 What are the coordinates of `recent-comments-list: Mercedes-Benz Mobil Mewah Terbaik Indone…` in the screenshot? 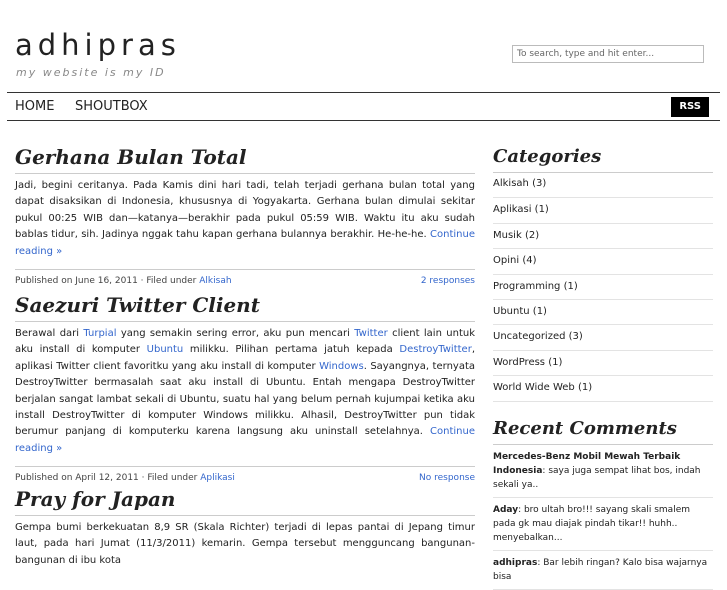 It's located at (603, 517).